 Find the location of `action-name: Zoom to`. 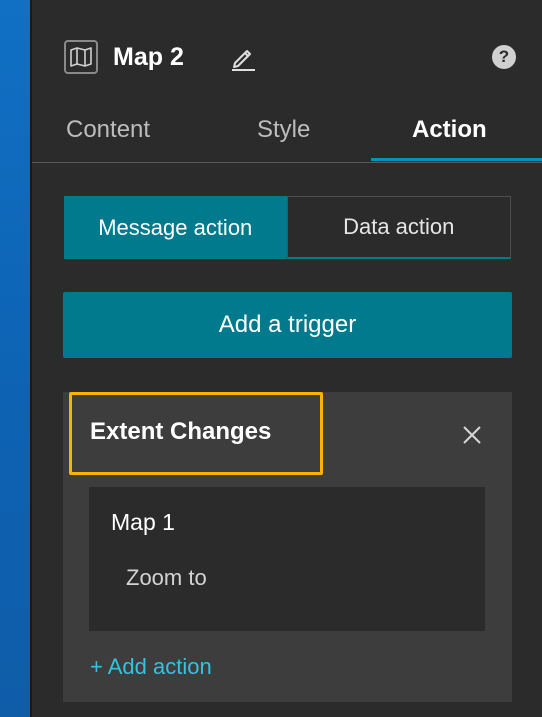

action-name: Zoom to is located at coordinates (166, 577).